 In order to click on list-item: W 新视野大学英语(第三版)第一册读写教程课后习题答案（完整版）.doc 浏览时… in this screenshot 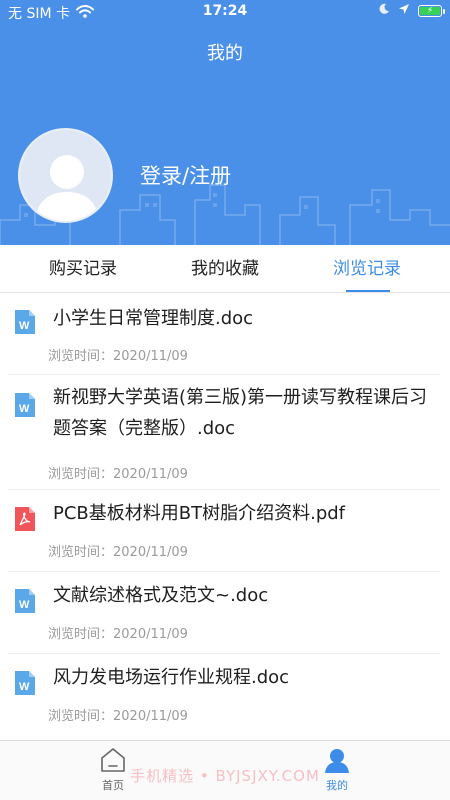, I will do `click(224, 432)`.